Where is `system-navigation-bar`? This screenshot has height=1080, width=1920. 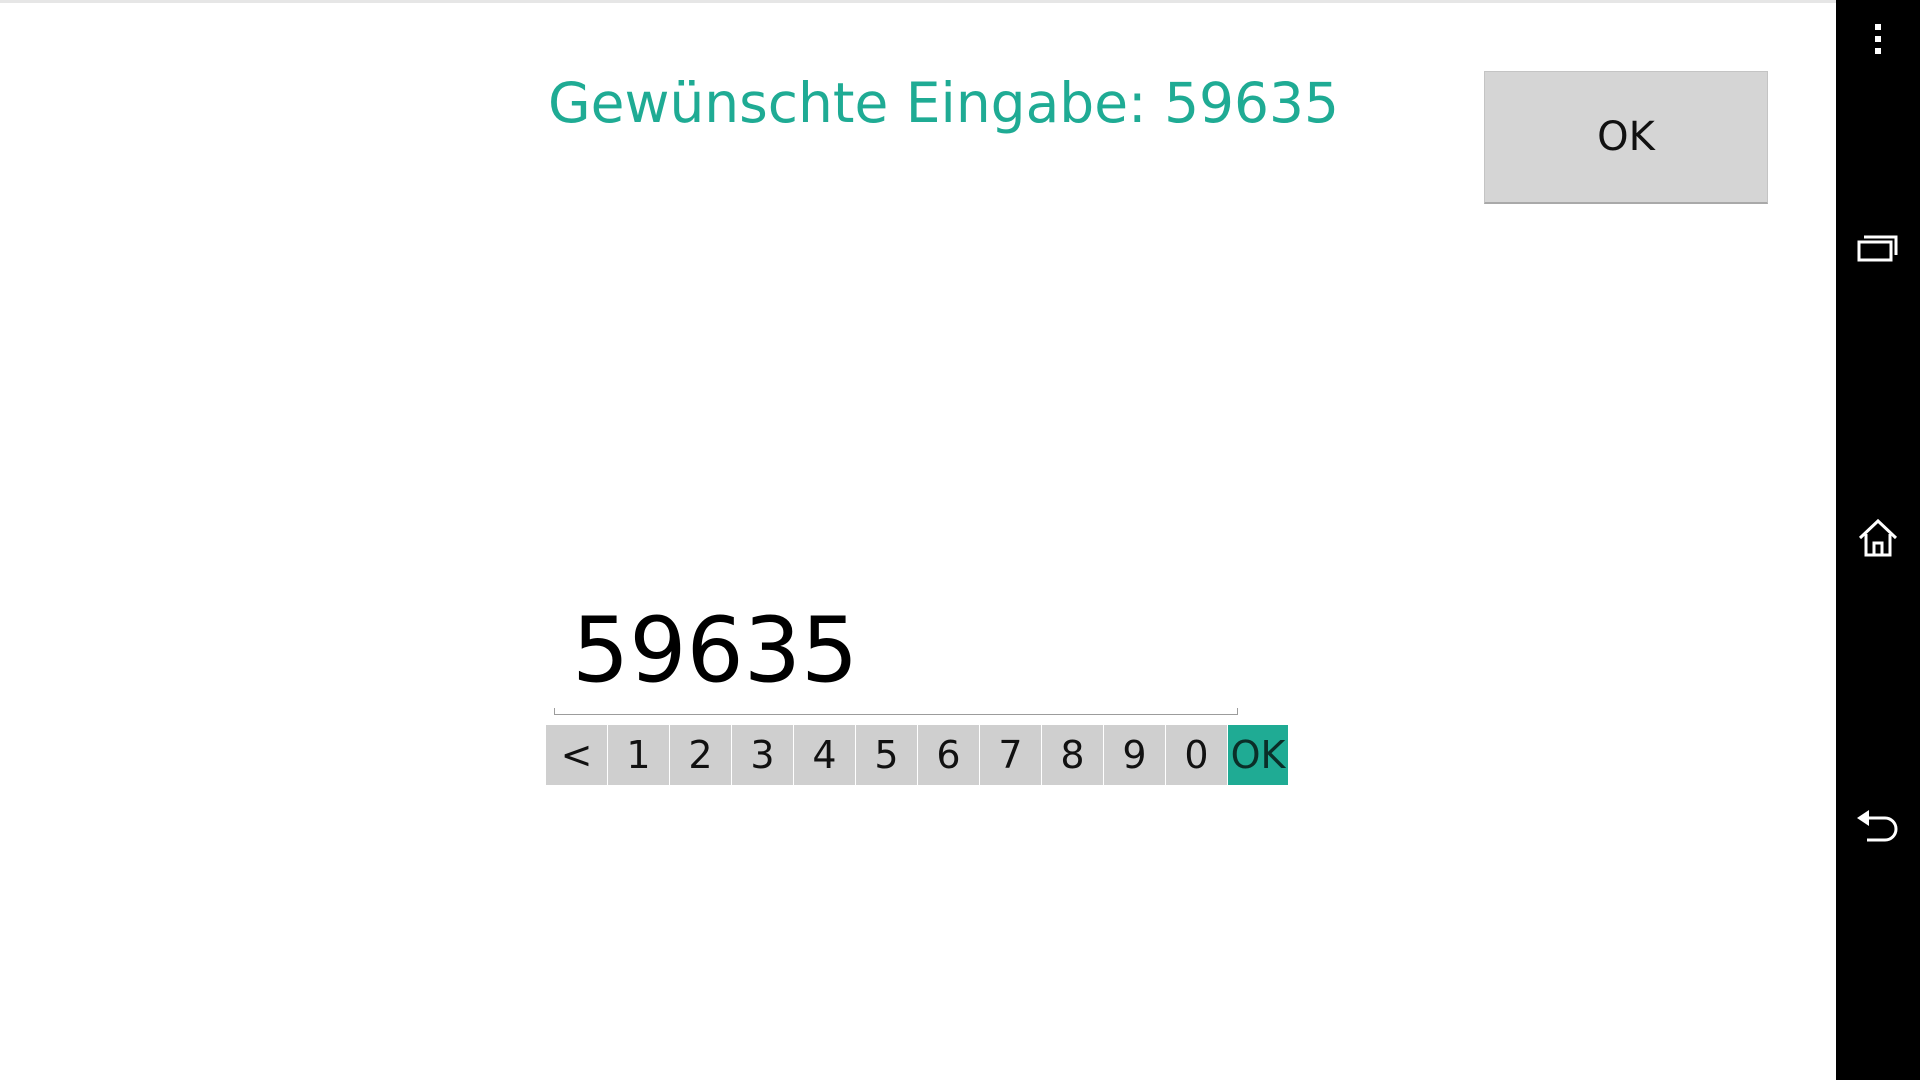 system-navigation-bar is located at coordinates (1878, 540).